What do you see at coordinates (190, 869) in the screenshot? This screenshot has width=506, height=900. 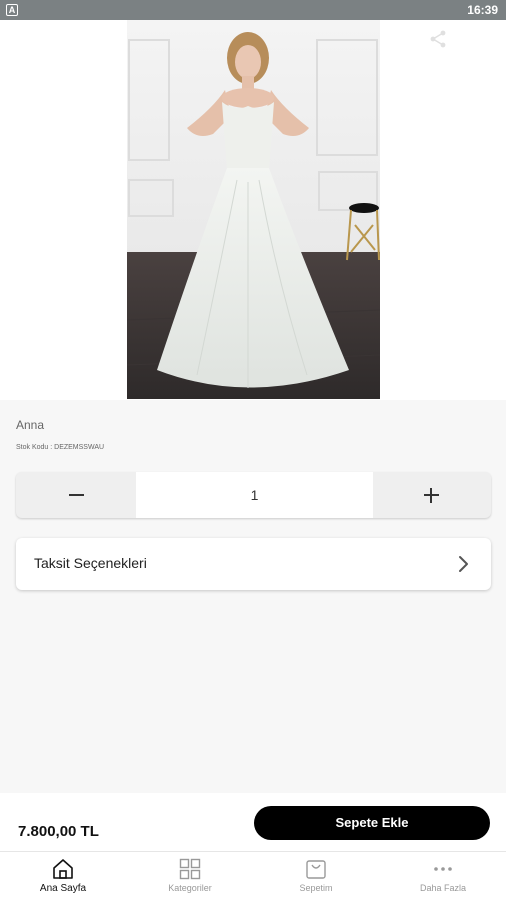 I see `grid-icon` at bounding box center [190, 869].